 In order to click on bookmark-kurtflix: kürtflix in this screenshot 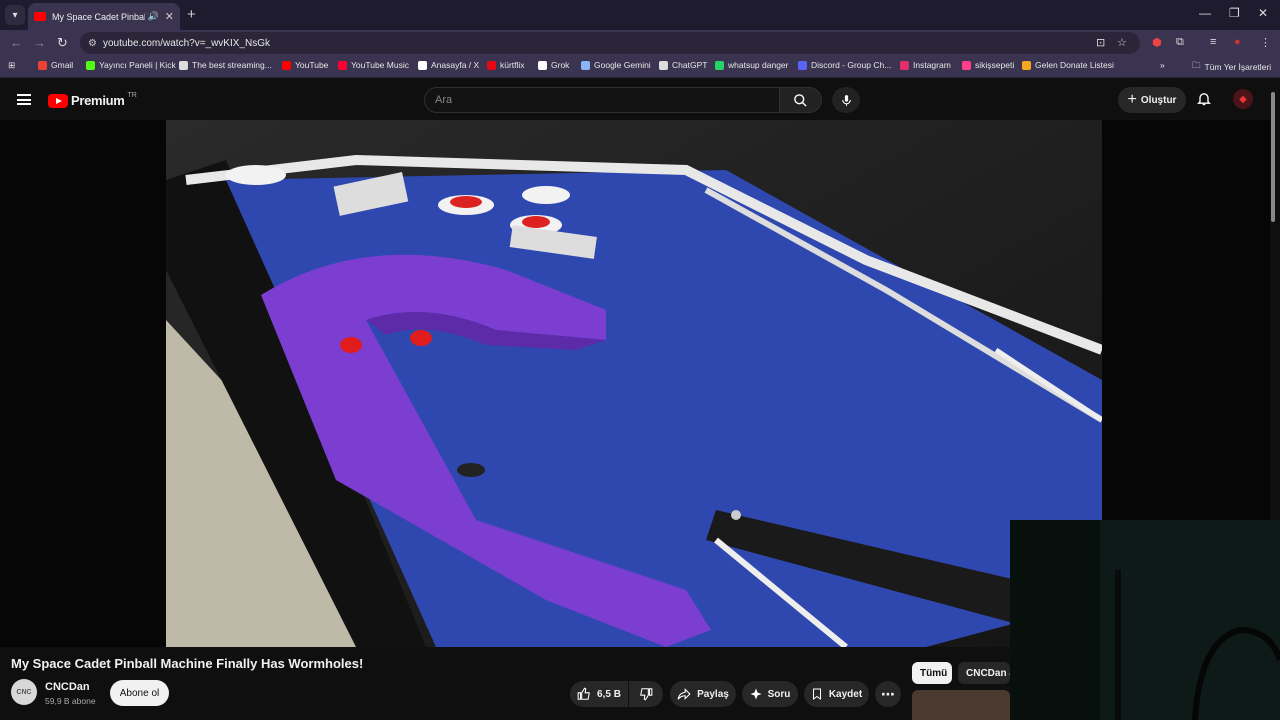, I will do `click(506, 65)`.